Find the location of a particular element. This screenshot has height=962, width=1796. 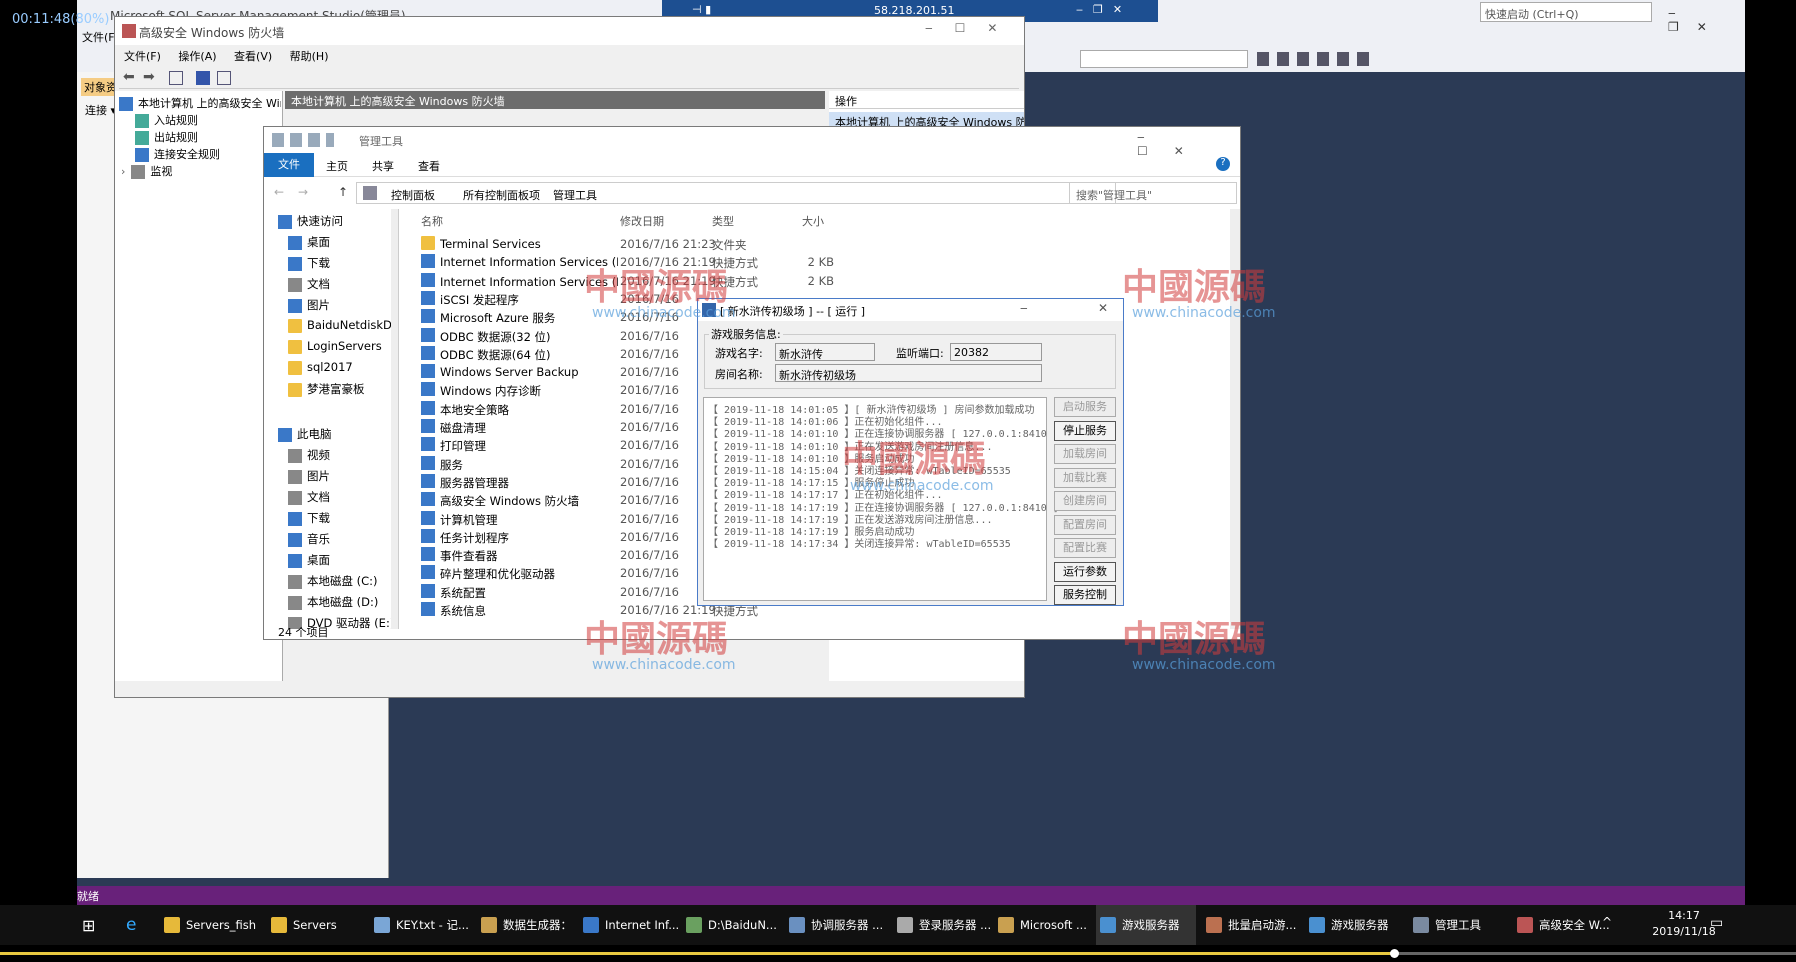

forward-icon: ➡ is located at coordinates (149, 77).